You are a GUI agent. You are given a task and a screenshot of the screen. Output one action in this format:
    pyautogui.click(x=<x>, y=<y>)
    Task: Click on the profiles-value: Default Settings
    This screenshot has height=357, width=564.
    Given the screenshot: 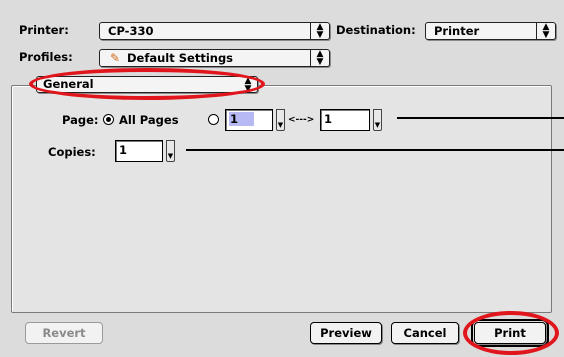 What is the action you would take?
    pyautogui.click(x=180, y=58)
    